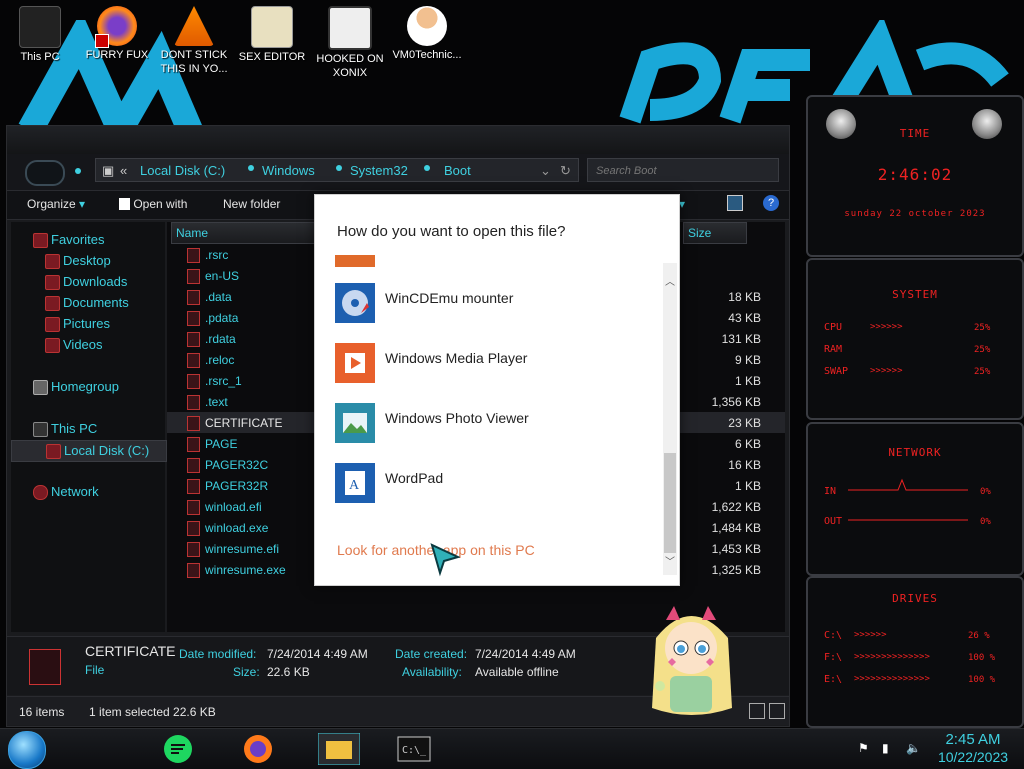  What do you see at coordinates (178, 749) in the screenshot?
I see `spotify-like-app-icon` at bounding box center [178, 749].